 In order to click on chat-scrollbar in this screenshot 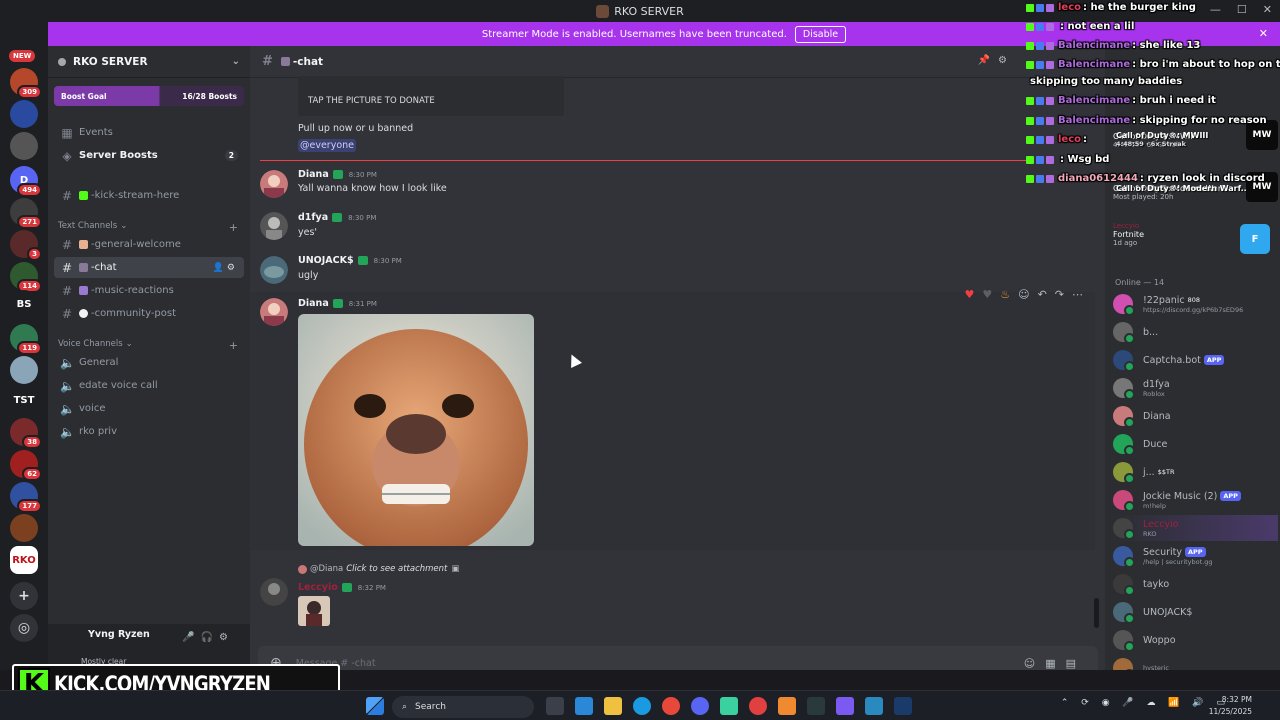, I will do `click(1096, 613)`.